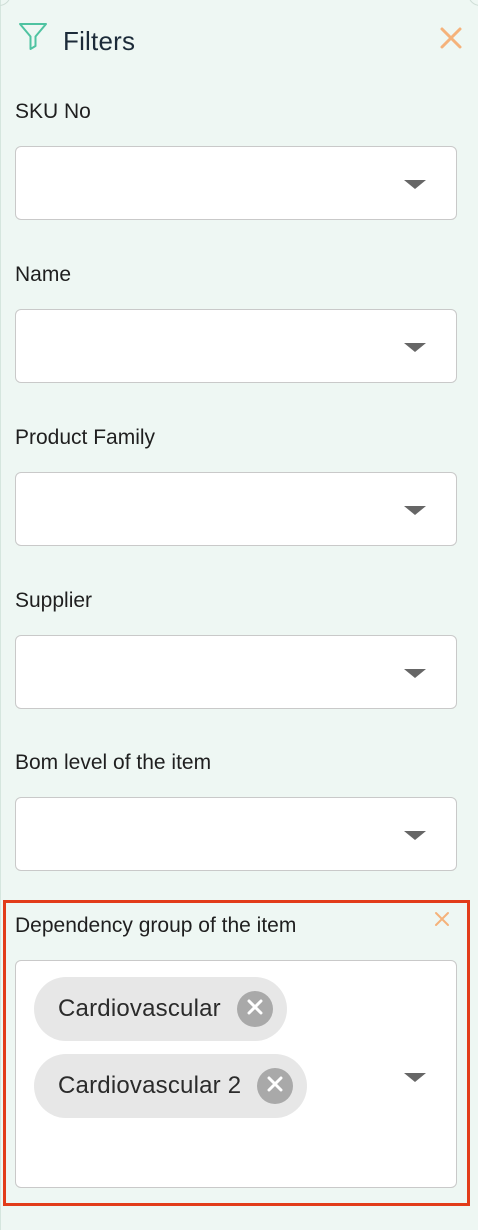 Image resolution: width=478 pixels, height=1230 pixels. Describe the element at coordinates (43, 274) in the screenshot. I see `field-label-name: Name` at that location.